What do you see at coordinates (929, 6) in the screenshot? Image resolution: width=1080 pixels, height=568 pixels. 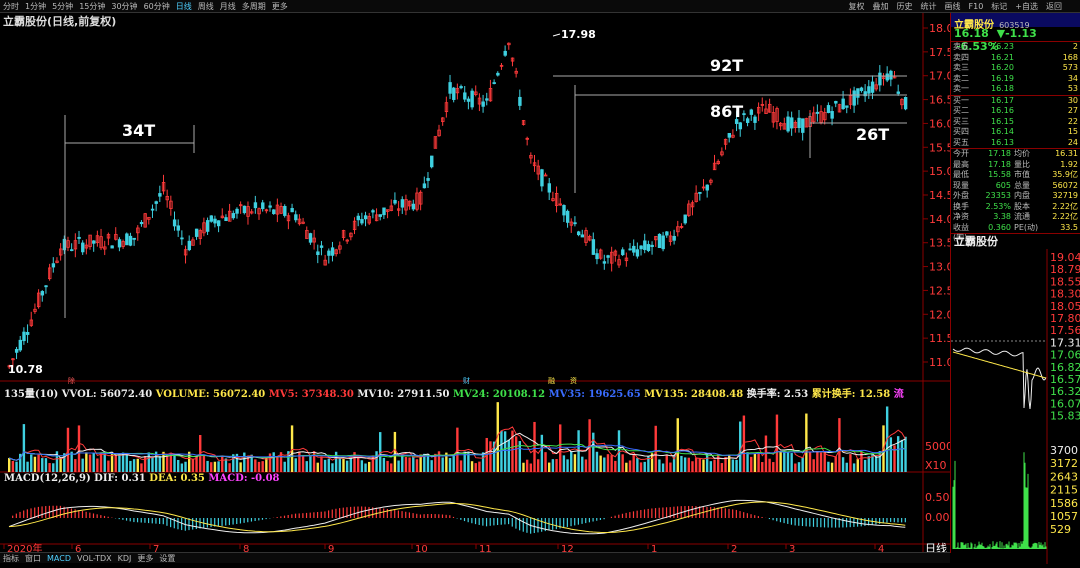 I see `tool-button: 统计` at bounding box center [929, 6].